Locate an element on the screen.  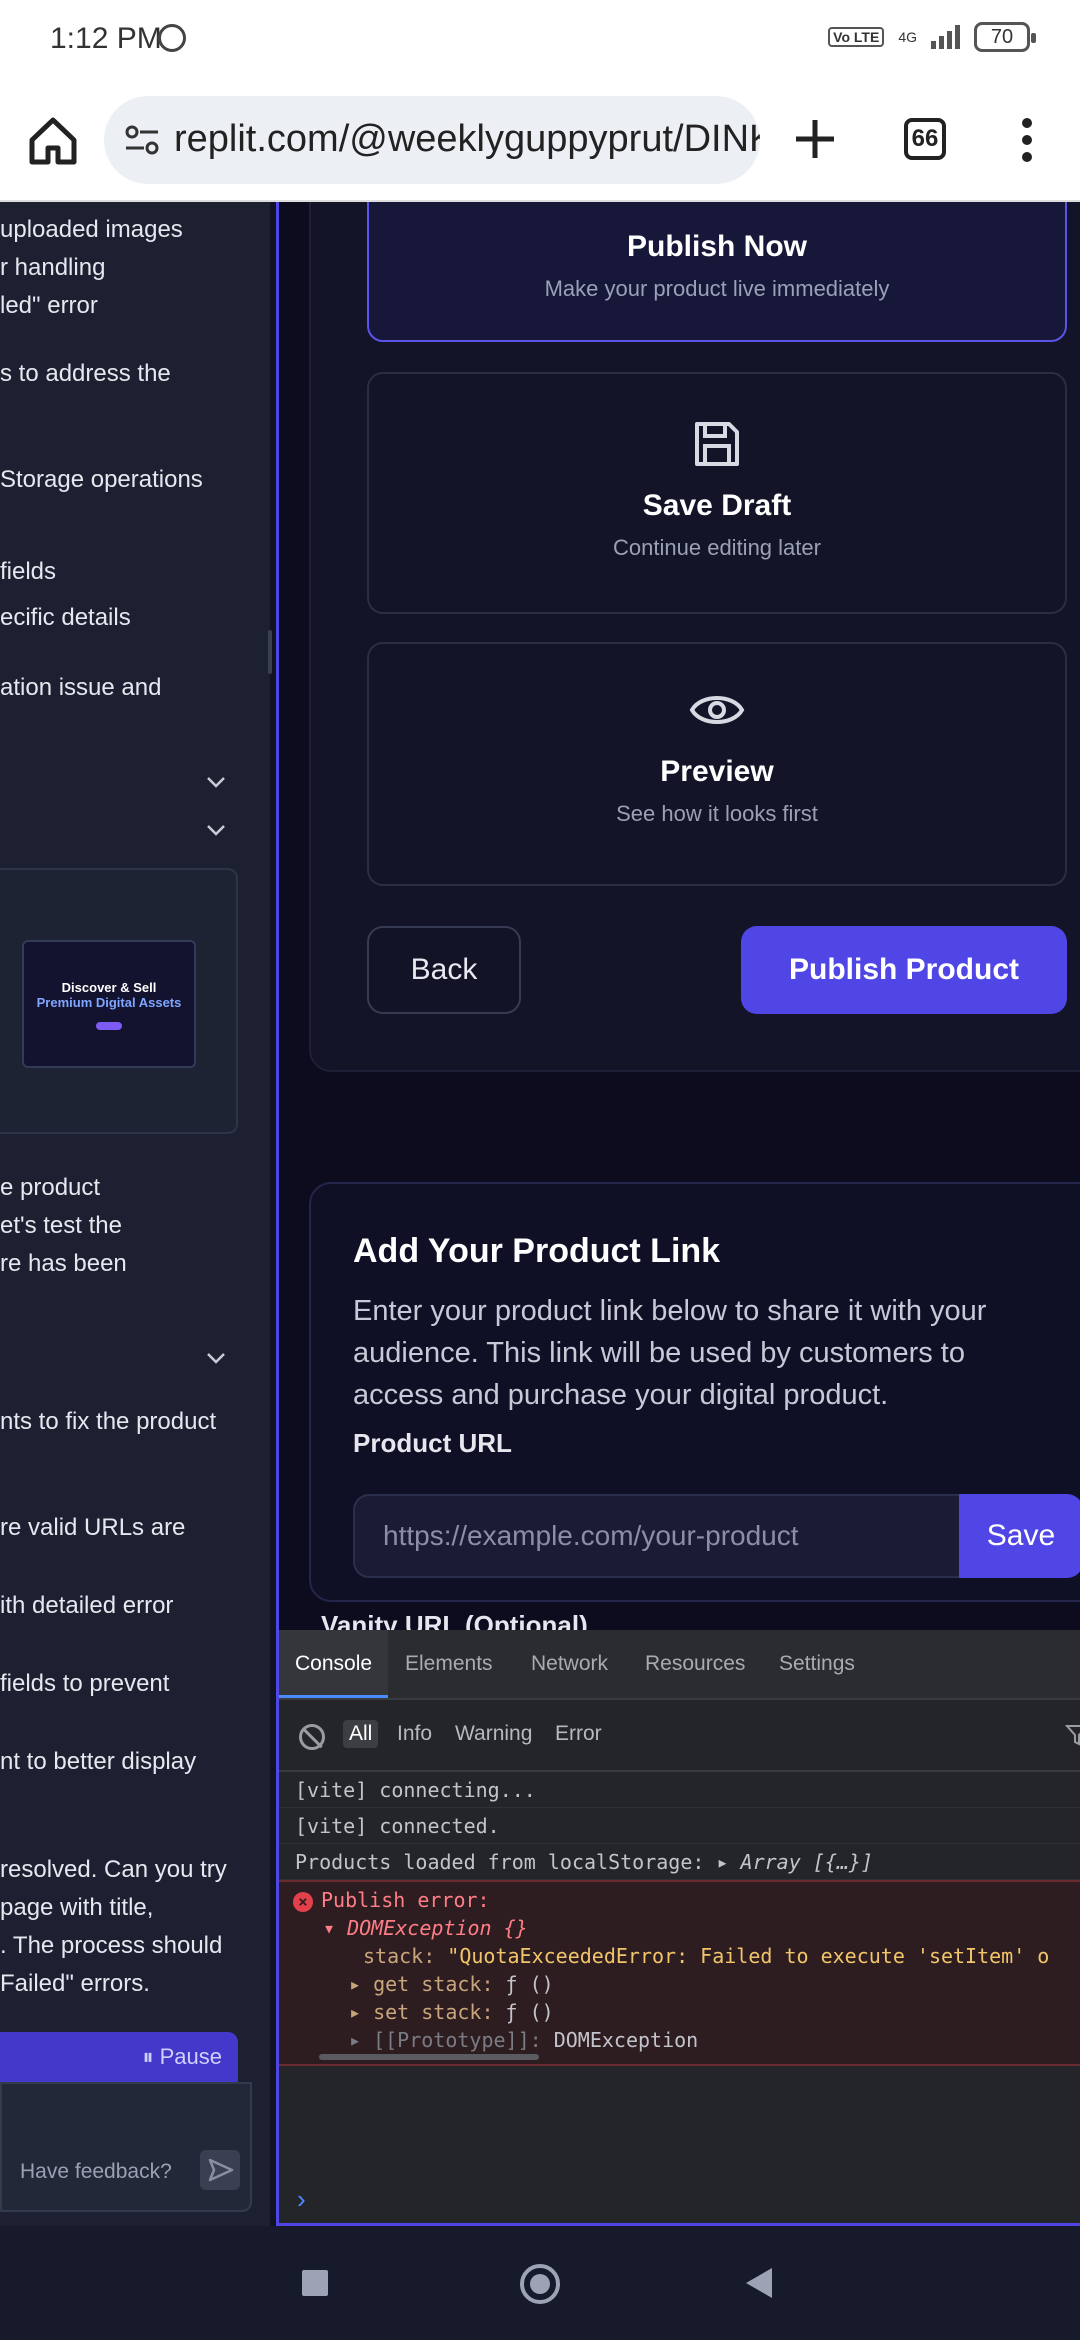
back-button: Back is located at coordinates (444, 970).